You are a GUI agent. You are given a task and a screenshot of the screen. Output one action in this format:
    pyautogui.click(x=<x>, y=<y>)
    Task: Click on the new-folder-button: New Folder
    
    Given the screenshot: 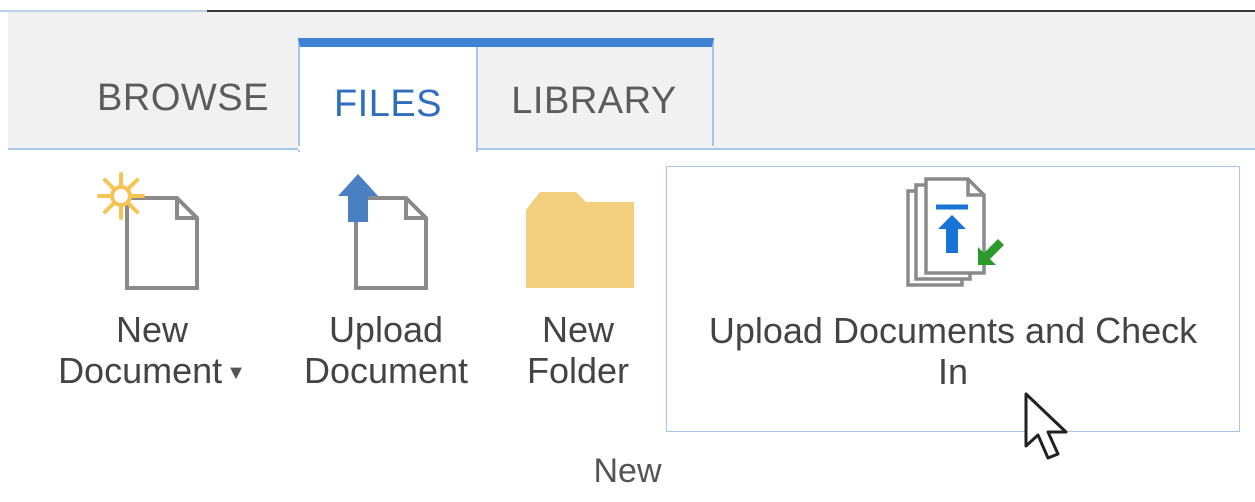 What is the action you would take?
    pyautogui.click(x=578, y=280)
    